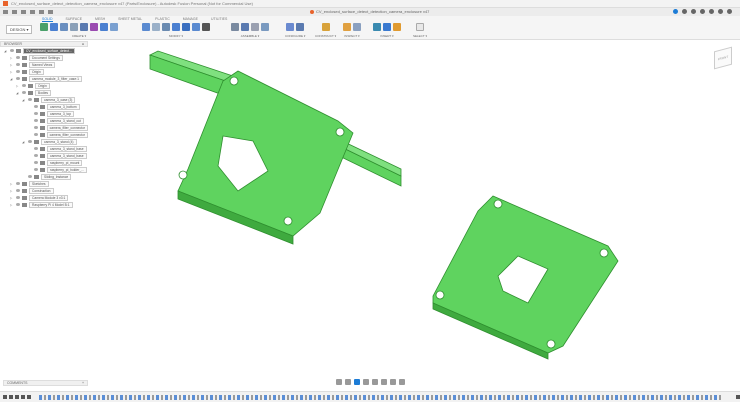 The image size is (740, 402). I want to click on grid-settings-icon, so click(393, 382).